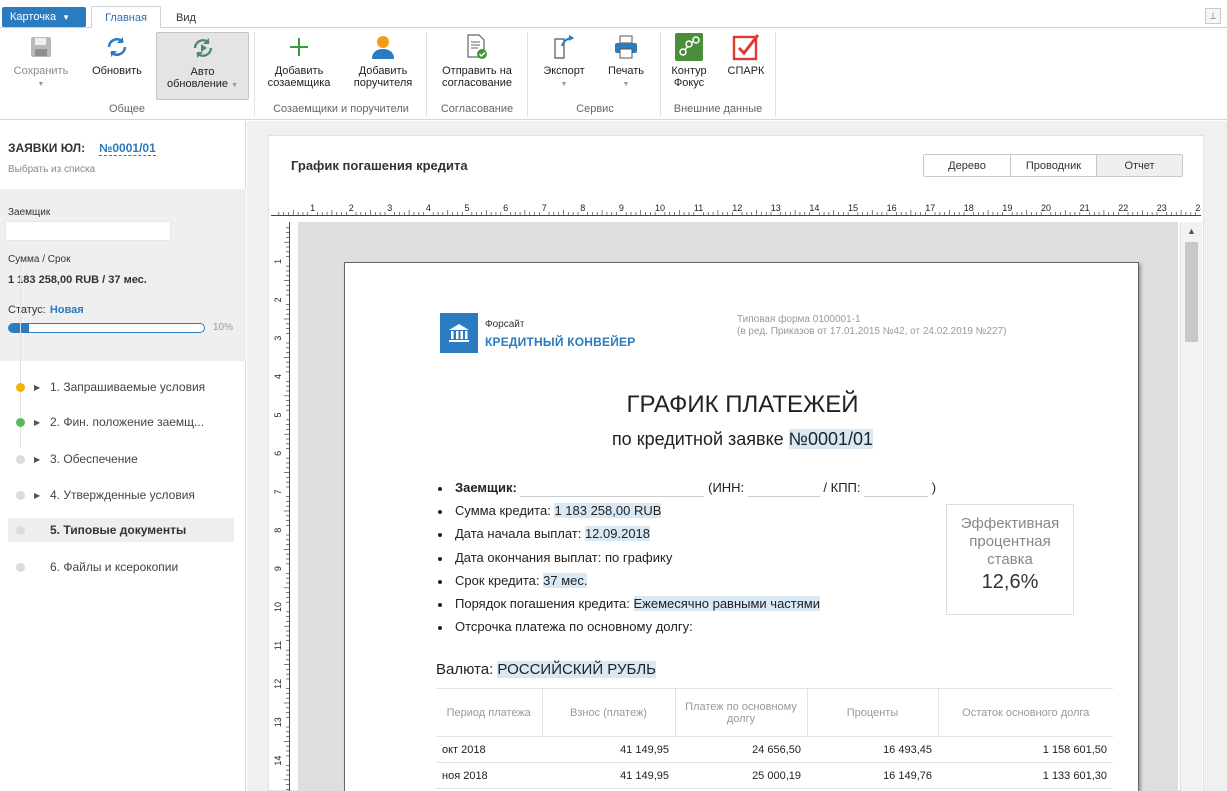 The image size is (1227, 791). What do you see at coordinates (29, 212) in the screenshot?
I see `borrower-label: Заемщик` at bounding box center [29, 212].